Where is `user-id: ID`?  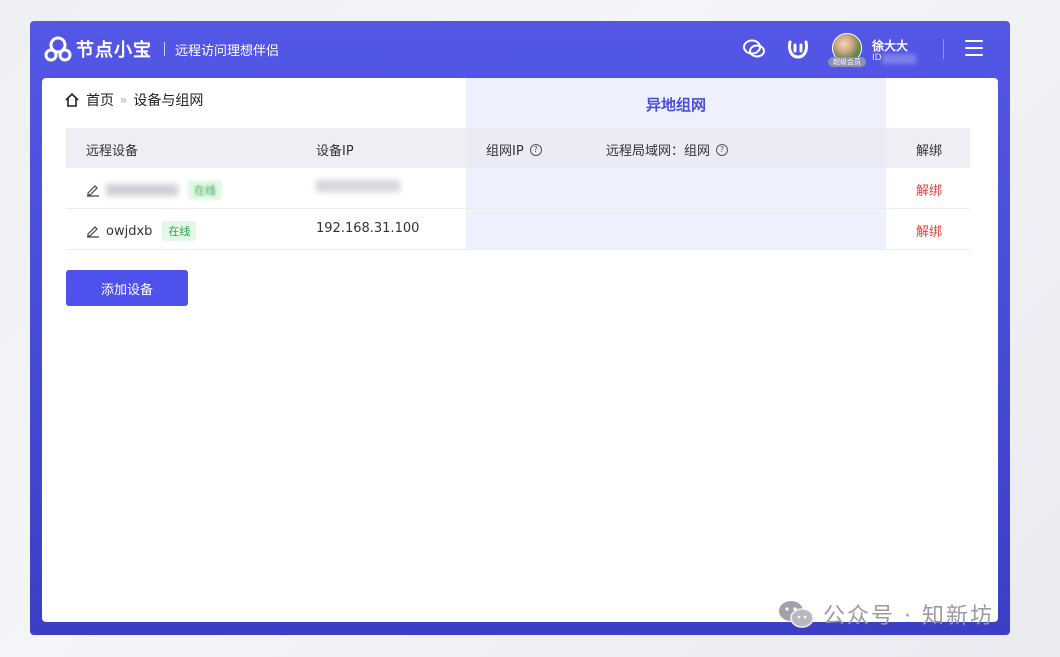 user-id: ID is located at coordinates (877, 58).